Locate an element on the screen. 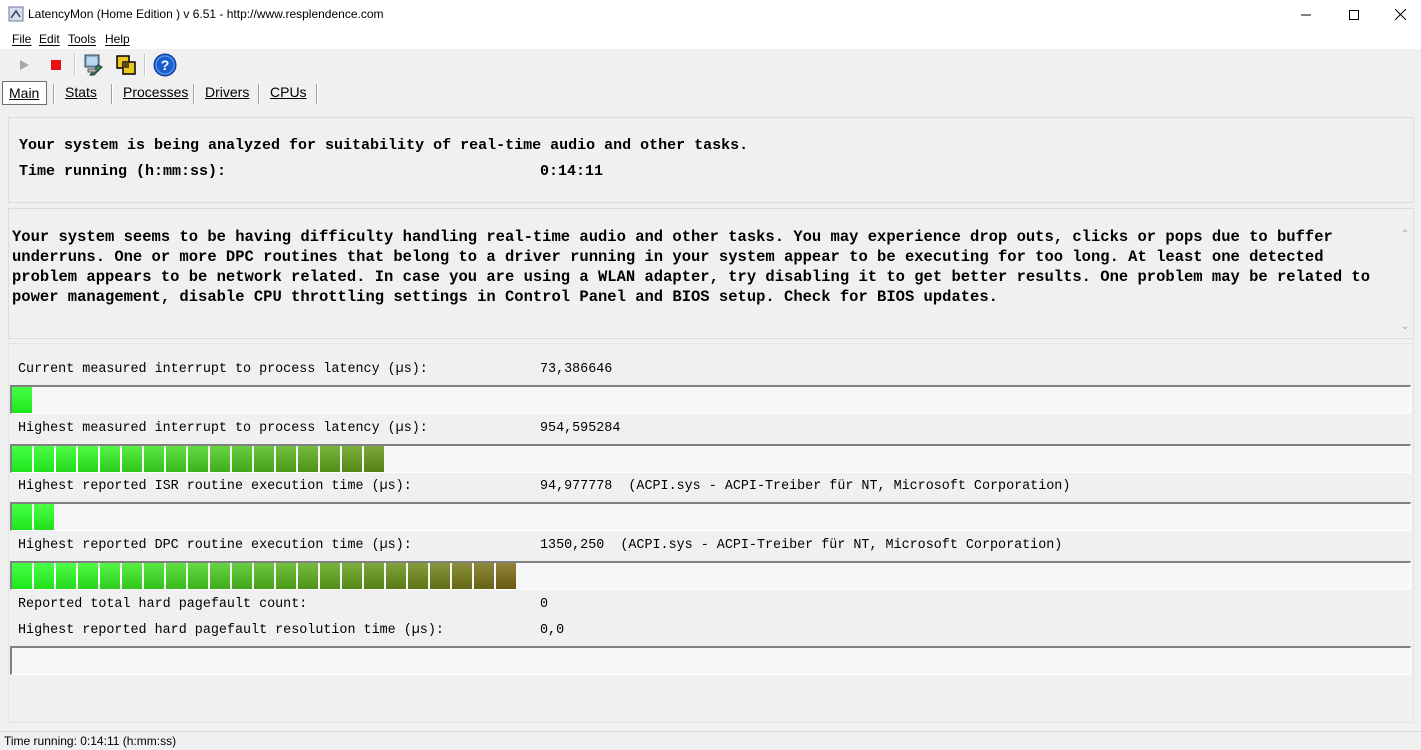 This screenshot has width=1421, height=750. current-latency-bar is located at coordinates (710, 399).